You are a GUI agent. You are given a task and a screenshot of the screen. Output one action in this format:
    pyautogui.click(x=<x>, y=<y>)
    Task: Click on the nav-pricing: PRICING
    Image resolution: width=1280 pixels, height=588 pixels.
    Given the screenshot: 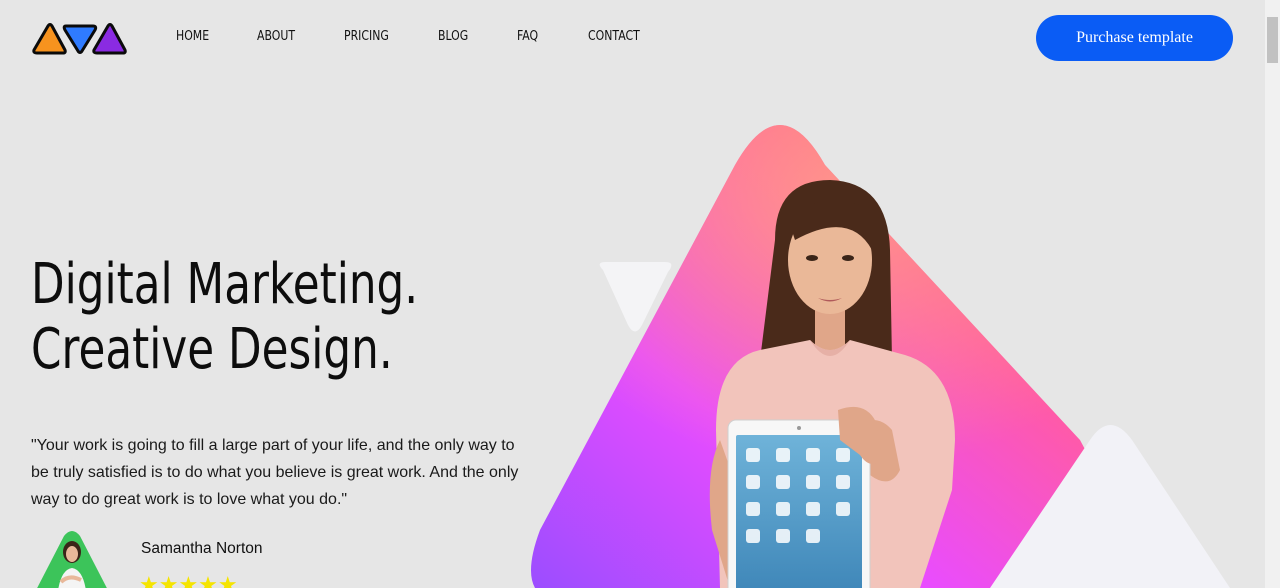 What is the action you would take?
    pyautogui.click(x=366, y=36)
    